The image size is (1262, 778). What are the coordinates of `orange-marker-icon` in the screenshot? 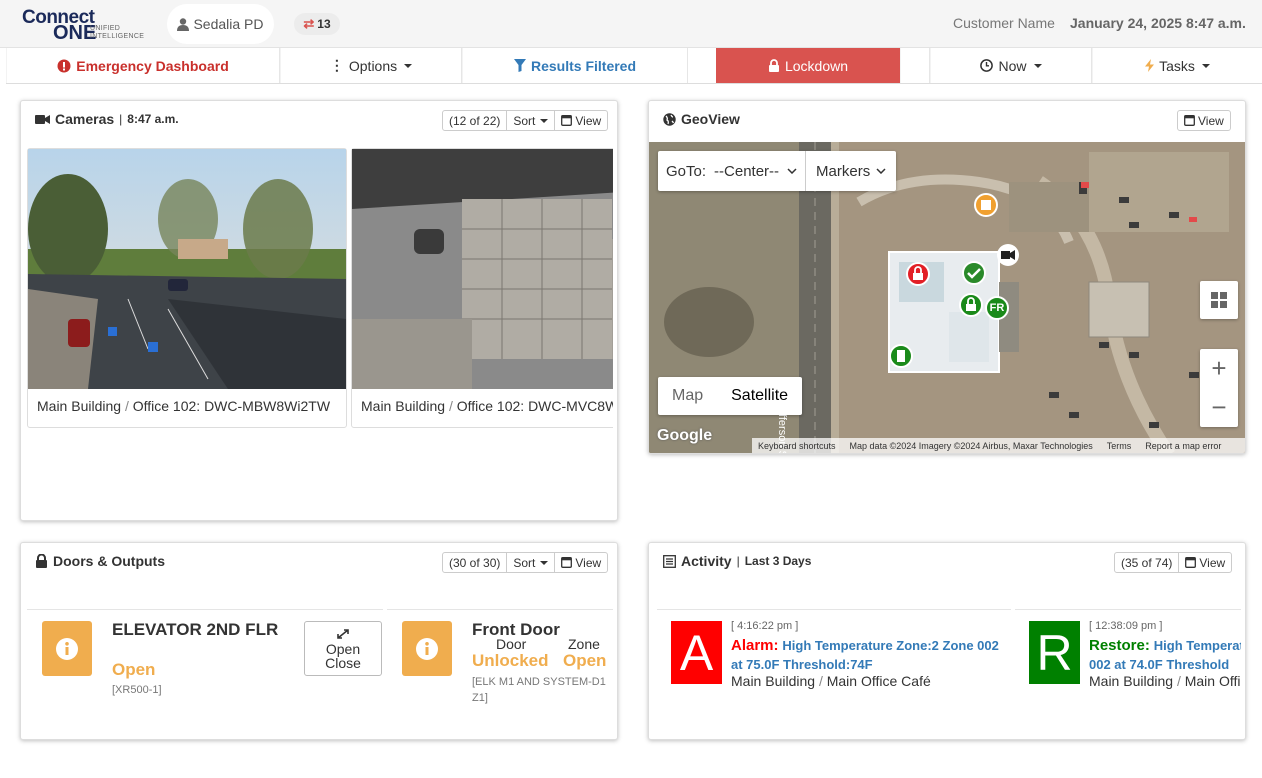 It's located at (986, 205).